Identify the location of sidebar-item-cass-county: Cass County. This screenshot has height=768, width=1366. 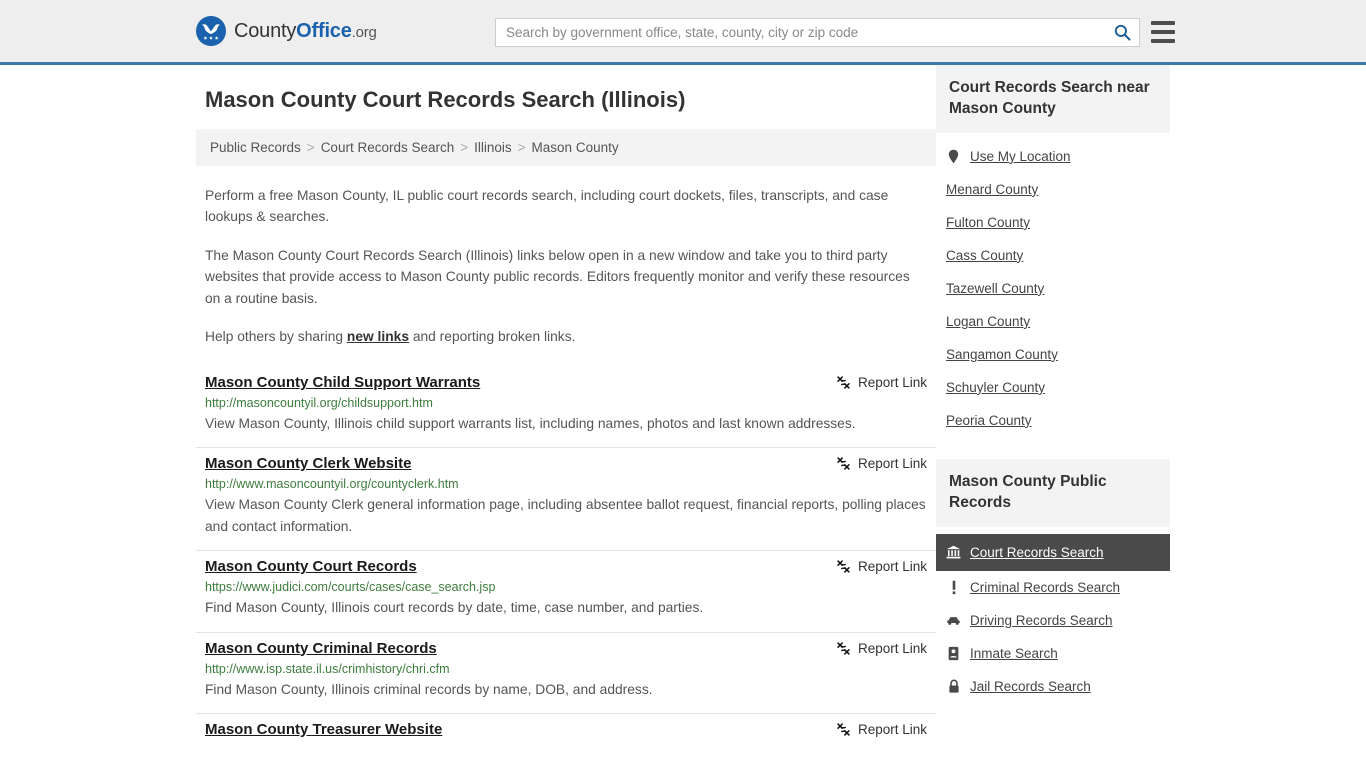
(1053, 255).